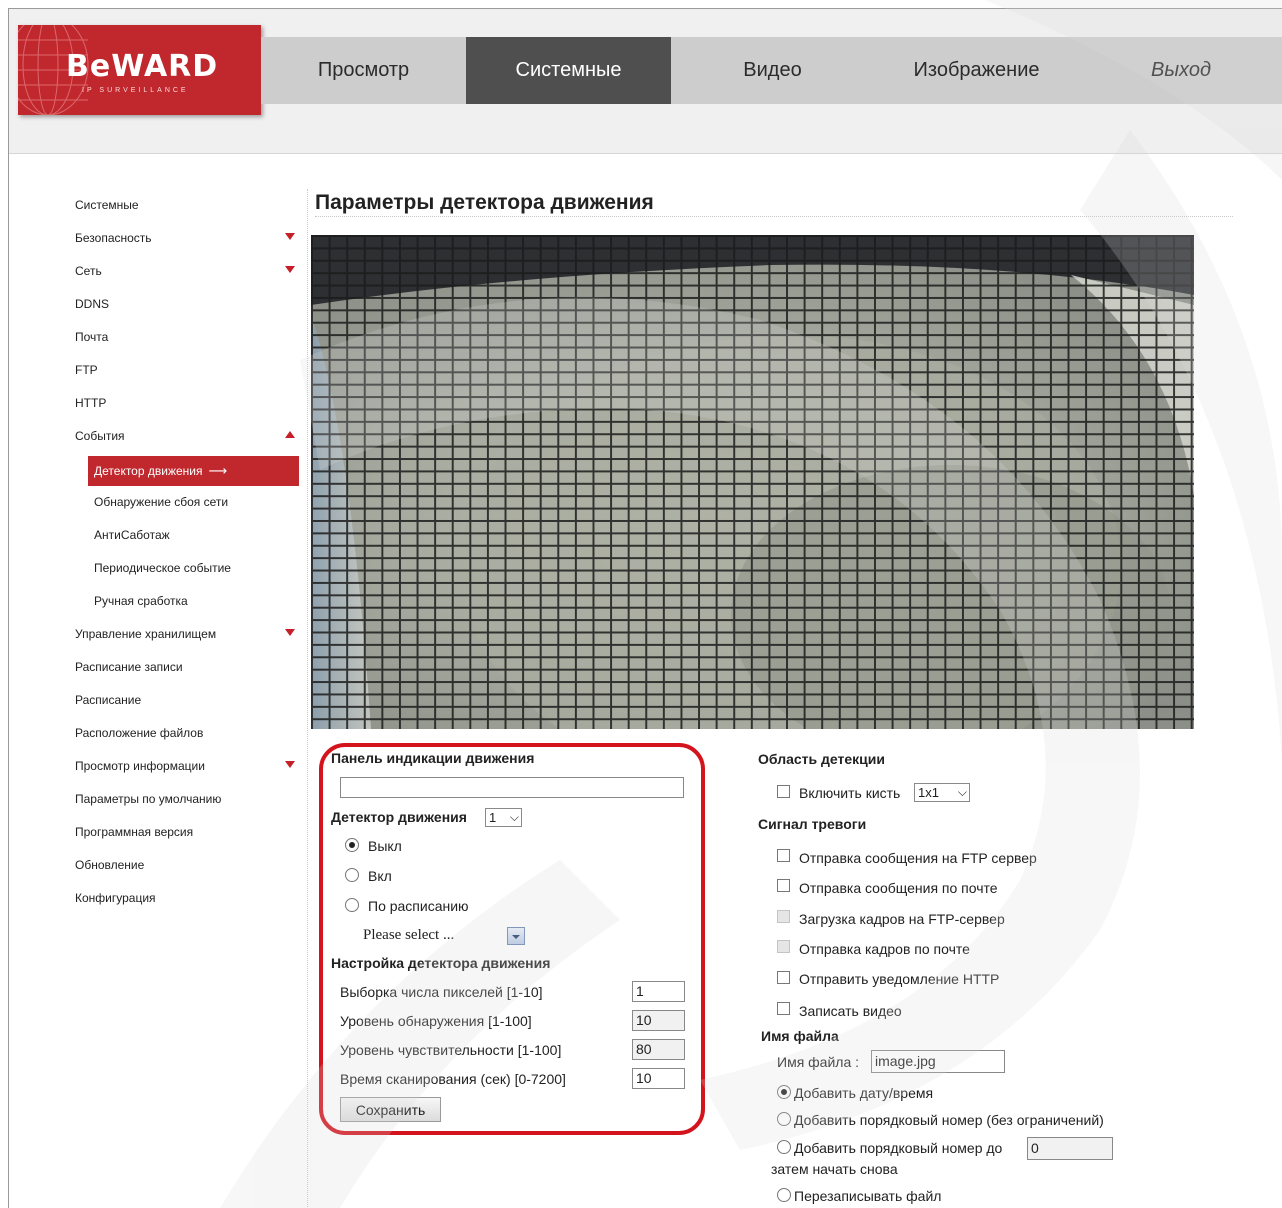 The height and width of the screenshot is (1208, 1282). What do you see at coordinates (928, 792) in the screenshot?
I see `brush-size-value: 1x1` at bounding box center [928, 792].